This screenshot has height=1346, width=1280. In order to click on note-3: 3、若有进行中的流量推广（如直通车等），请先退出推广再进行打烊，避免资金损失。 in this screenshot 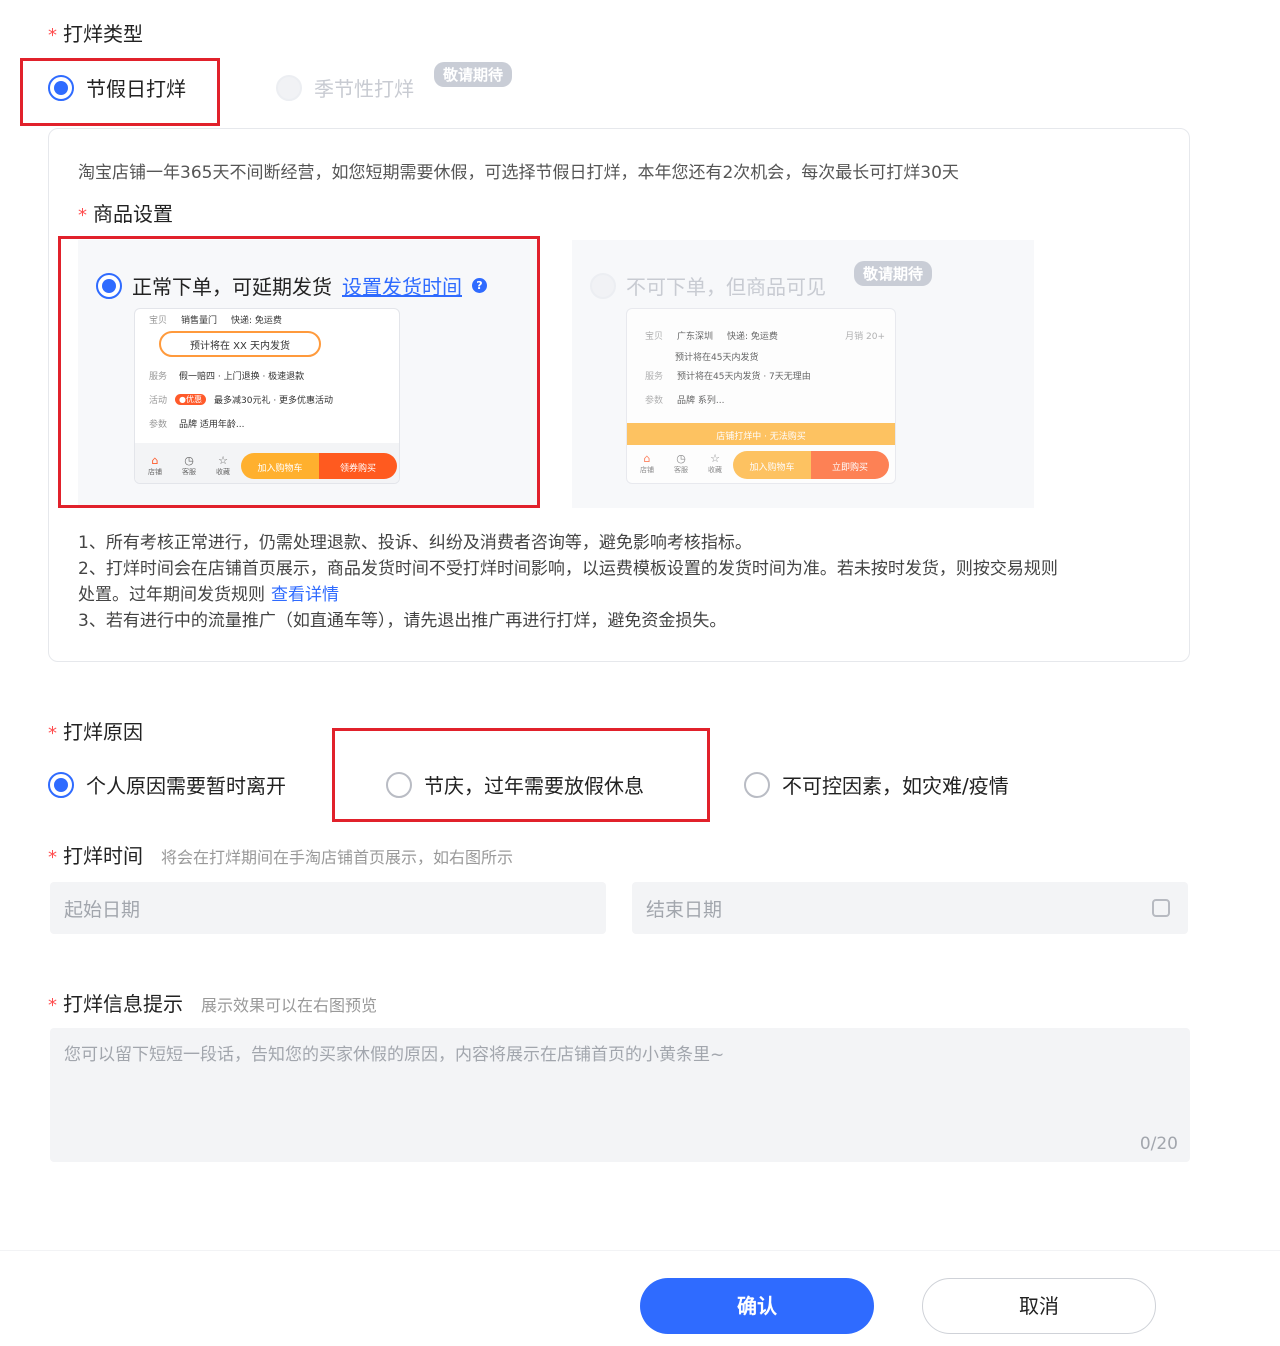, I will do `click(402, 621)`.